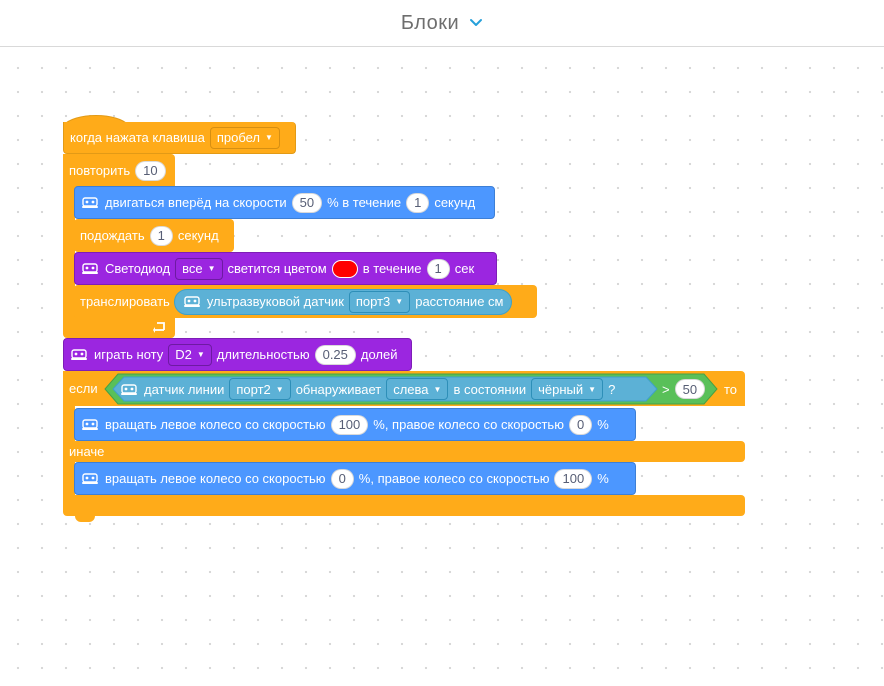 This screenshot has width=884, height=686. What do you see at coordinates (573, 478) in the screenshot?
I see `wheels2-right-input: 100` at bounding box center [573, 478].